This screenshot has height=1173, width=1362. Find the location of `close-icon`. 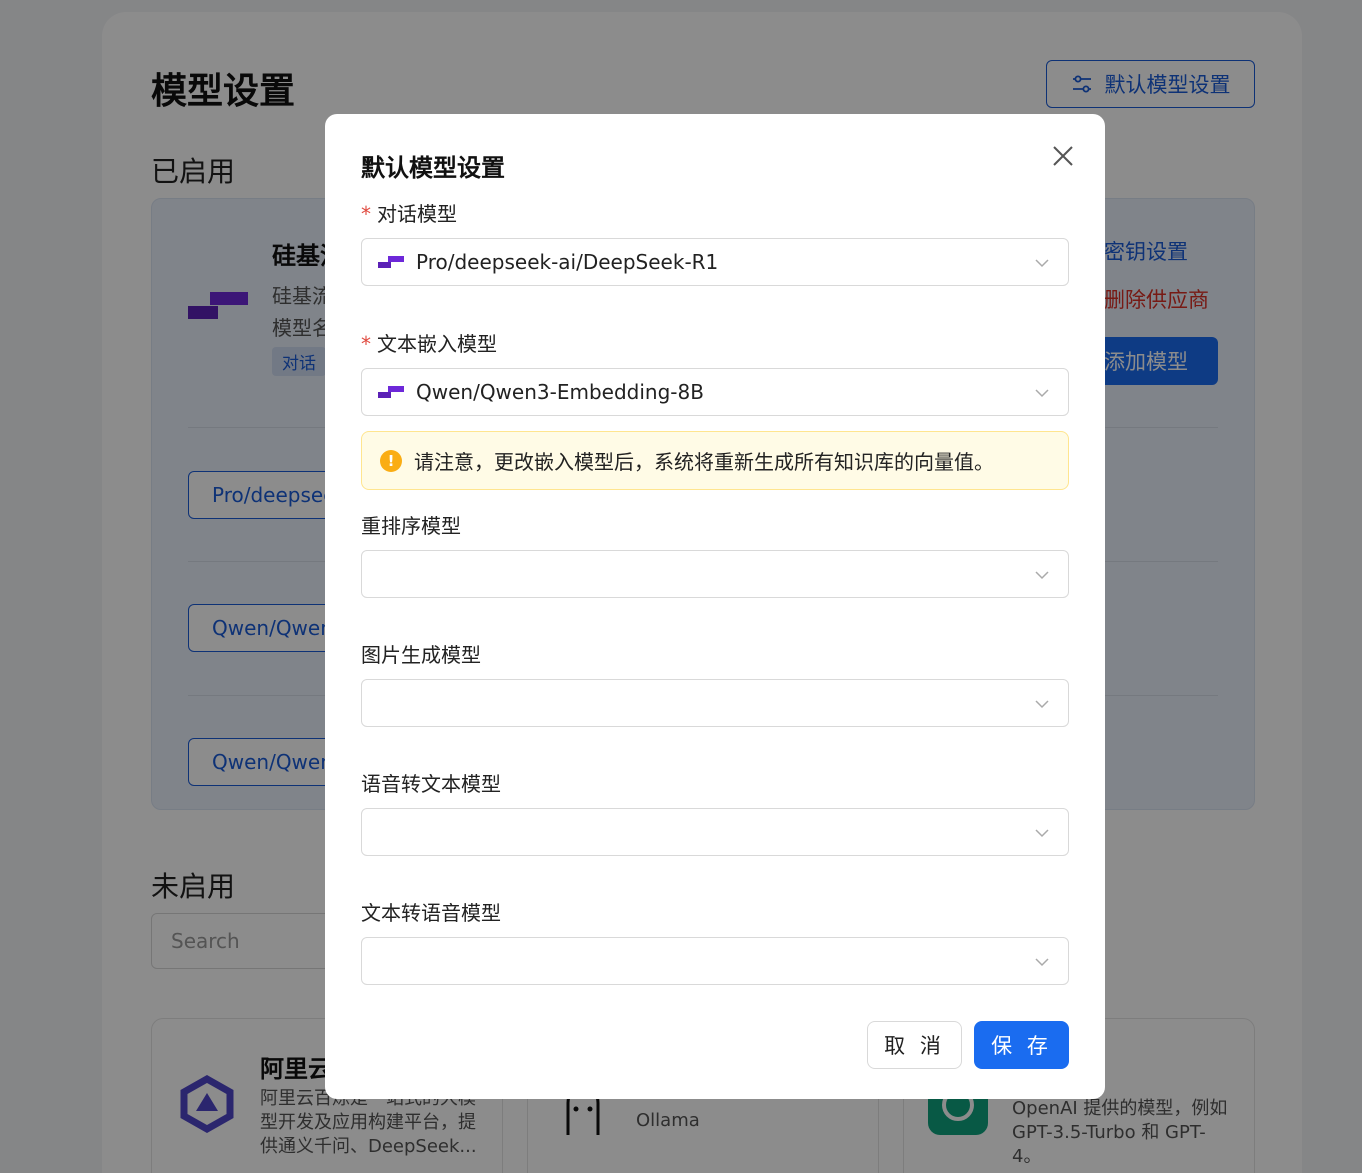

close-icon is located at coordinates (1063, 156).